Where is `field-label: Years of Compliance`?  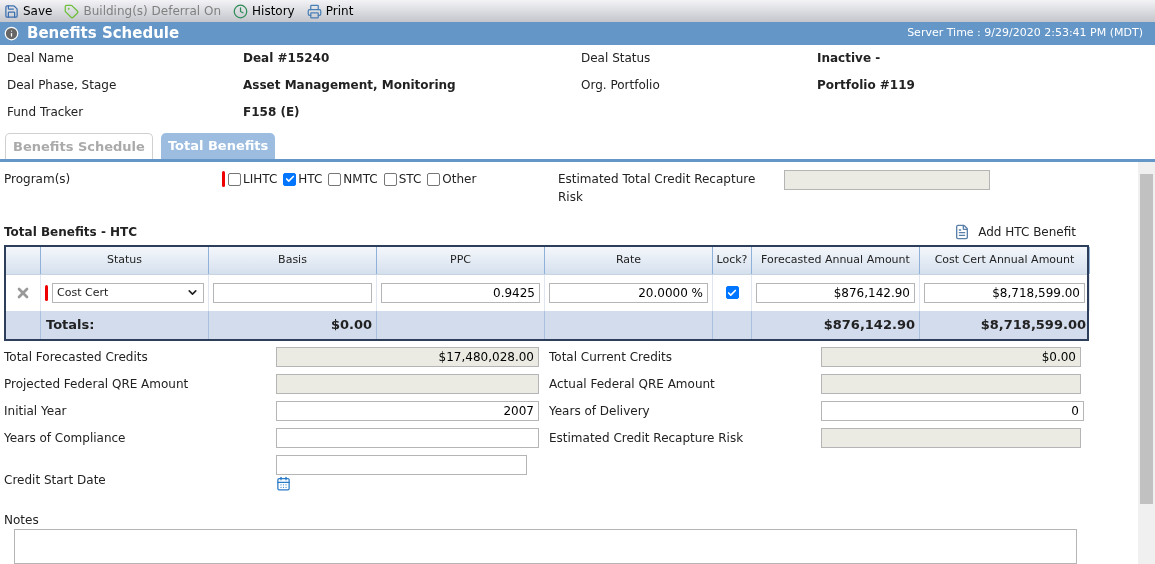
field-label: Years of Compliance is located at coordinates (65, 439).